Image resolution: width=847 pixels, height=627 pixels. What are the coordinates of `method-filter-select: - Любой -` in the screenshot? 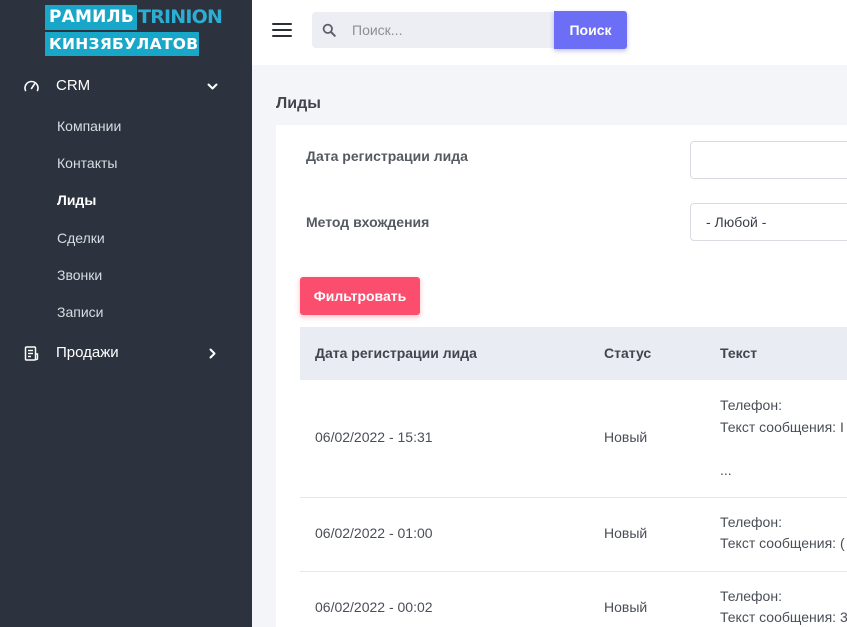 It's located at (768, 222).